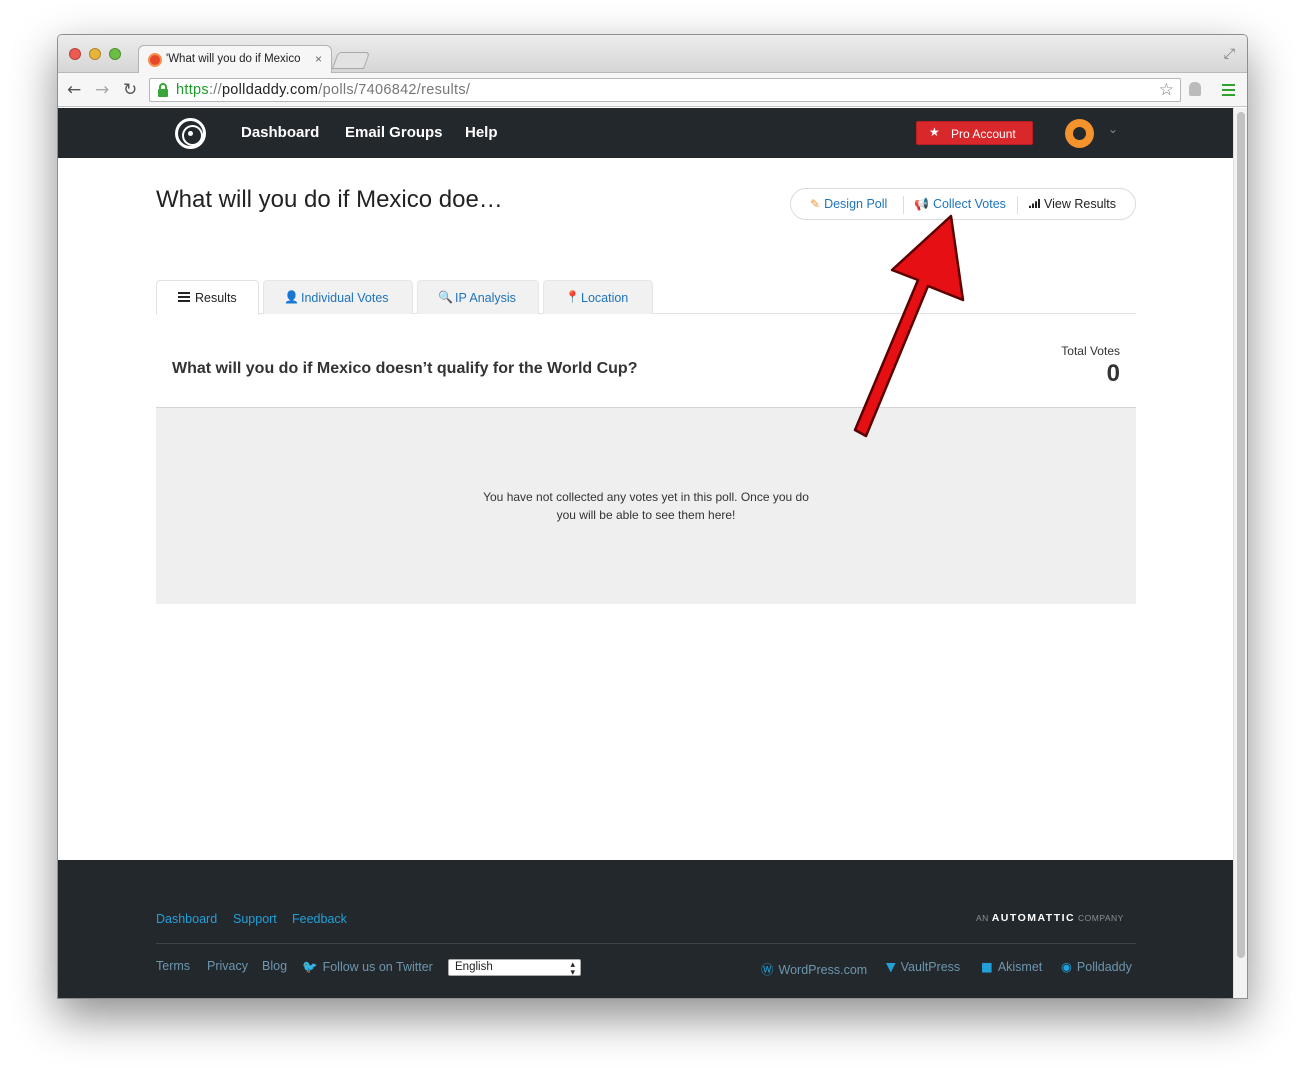 This screenshot has height=1078, width=1305. What do you see at coordinates (815, 204) in the screenshot?
I see `pencil-icon: ✎` at bounding box center [815, 204].